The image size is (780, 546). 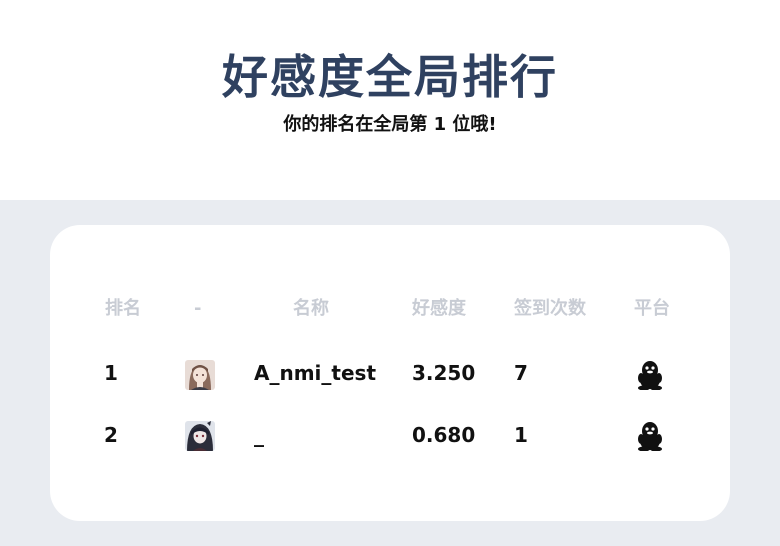 What do you see at coordinates (111, 373) in the screenshot?
I see `rank-cell: 1` at bounding box center [111, 373].